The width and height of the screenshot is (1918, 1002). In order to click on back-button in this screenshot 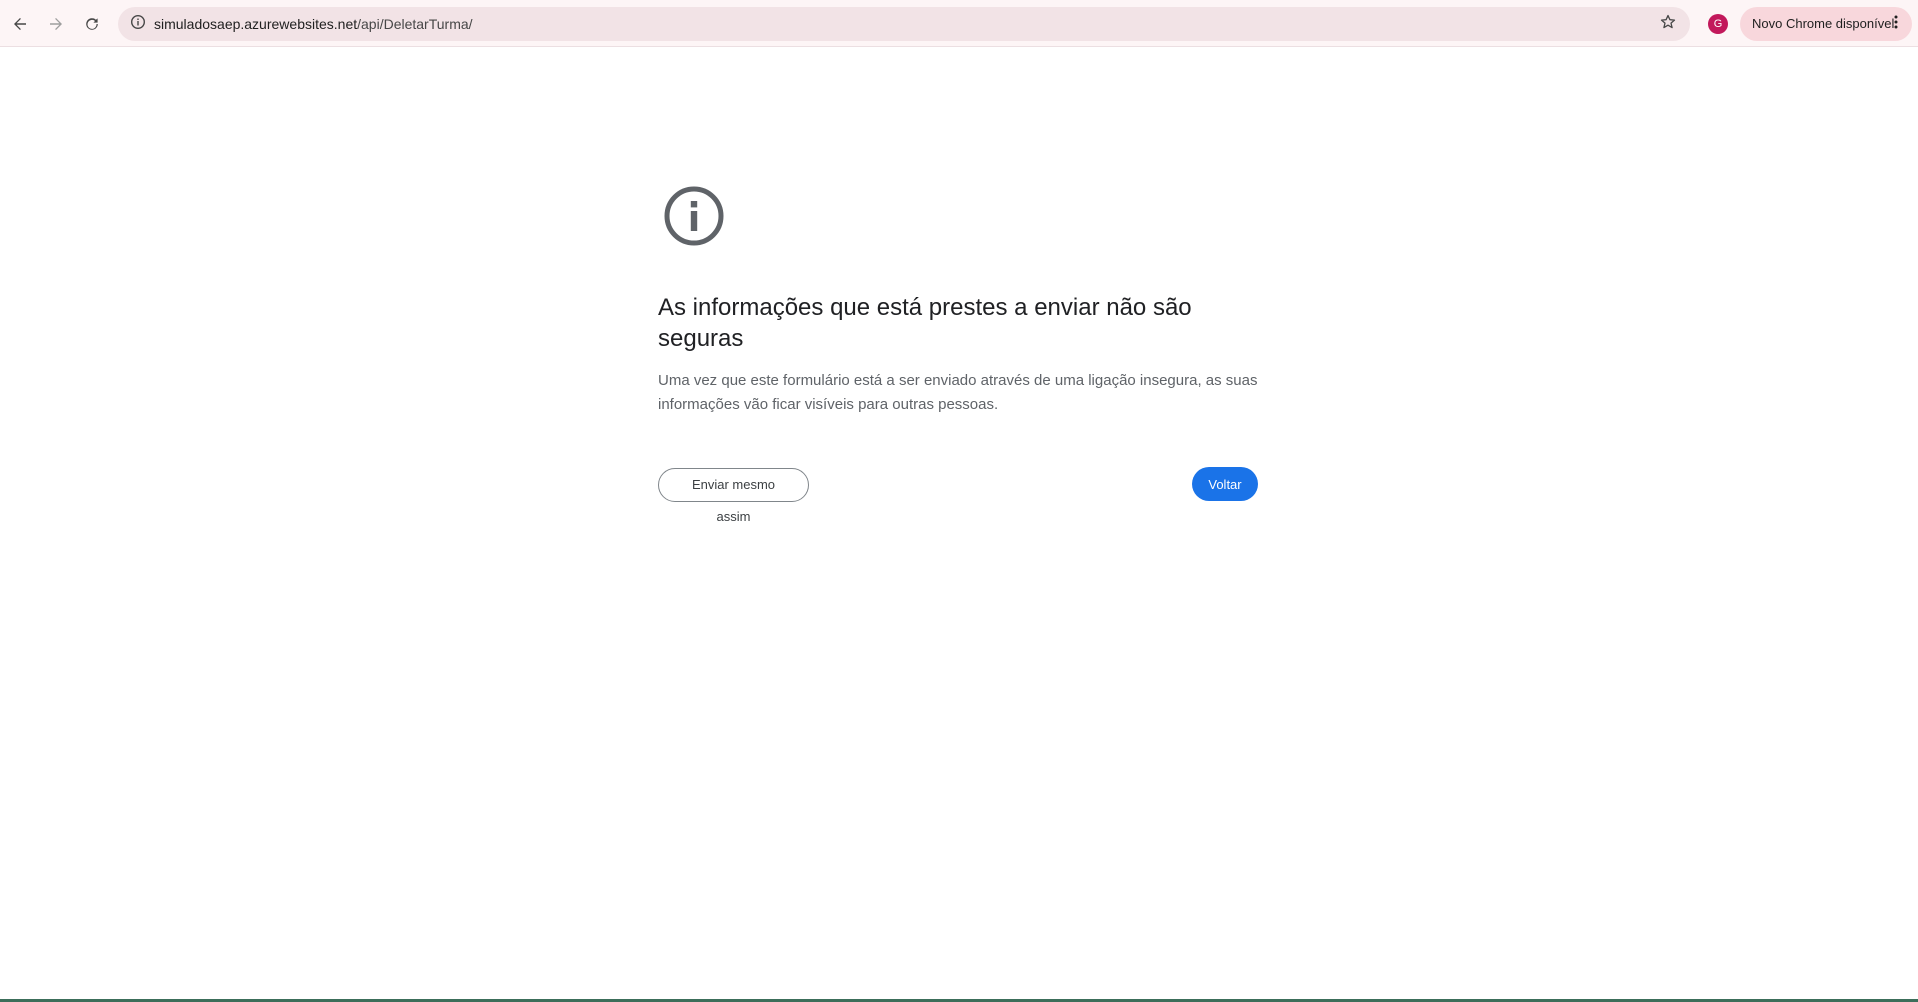, I will do `click(20, 24)`.